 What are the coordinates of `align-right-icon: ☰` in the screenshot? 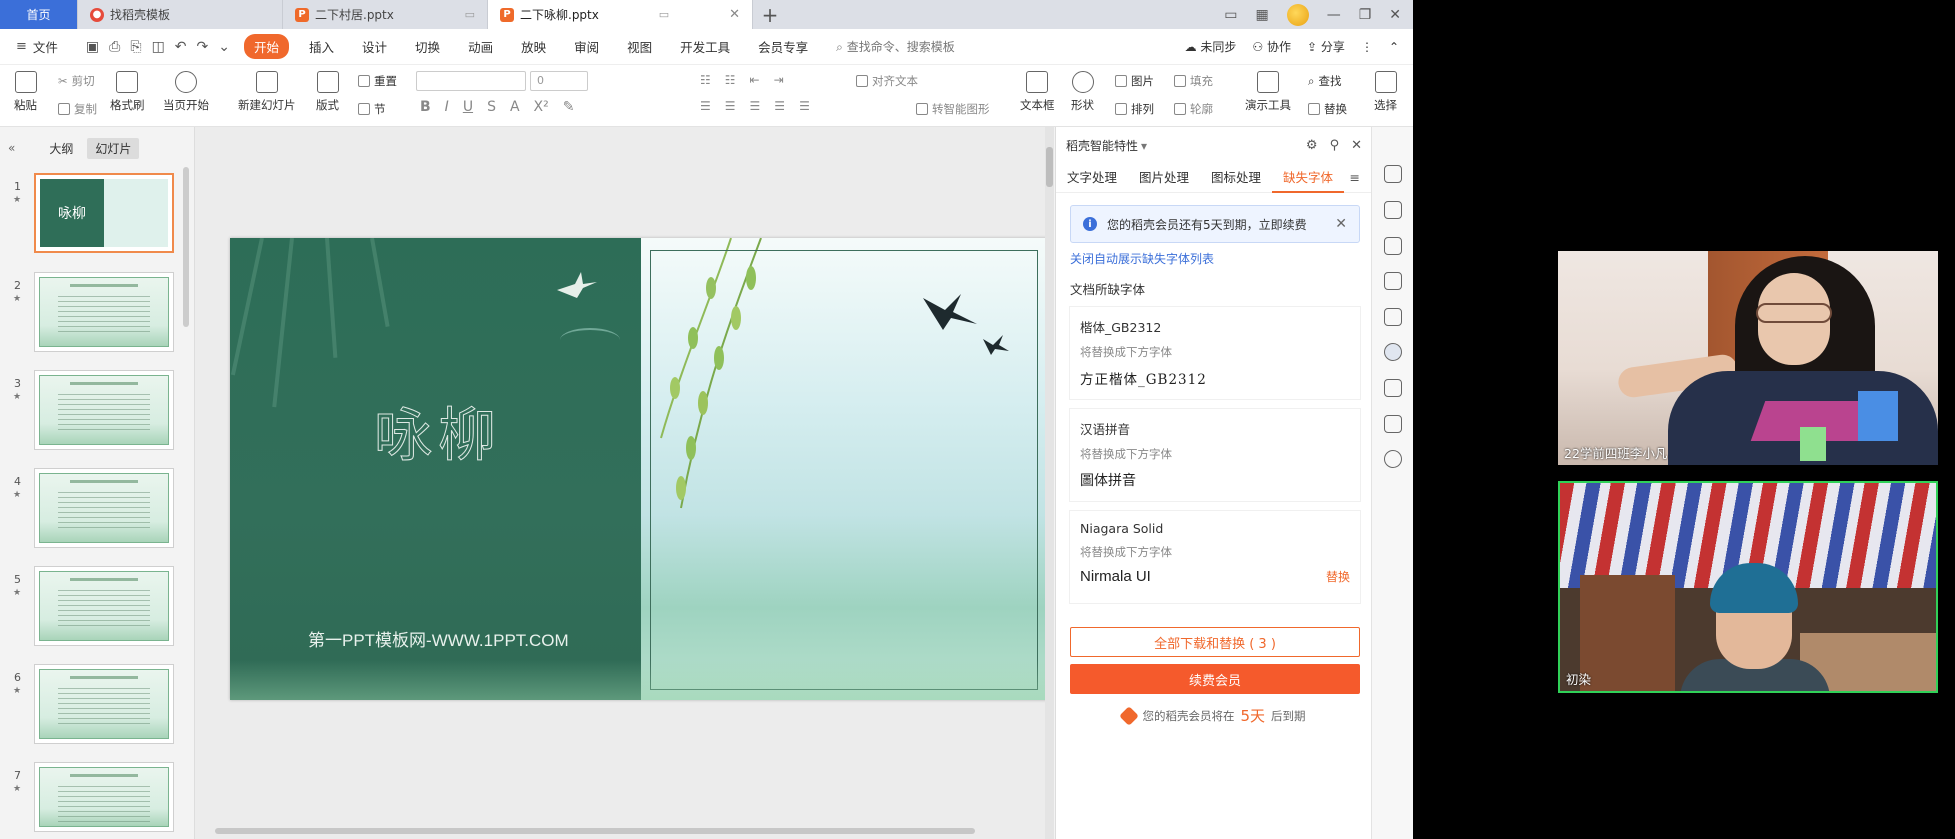 It's located at (755, 106).